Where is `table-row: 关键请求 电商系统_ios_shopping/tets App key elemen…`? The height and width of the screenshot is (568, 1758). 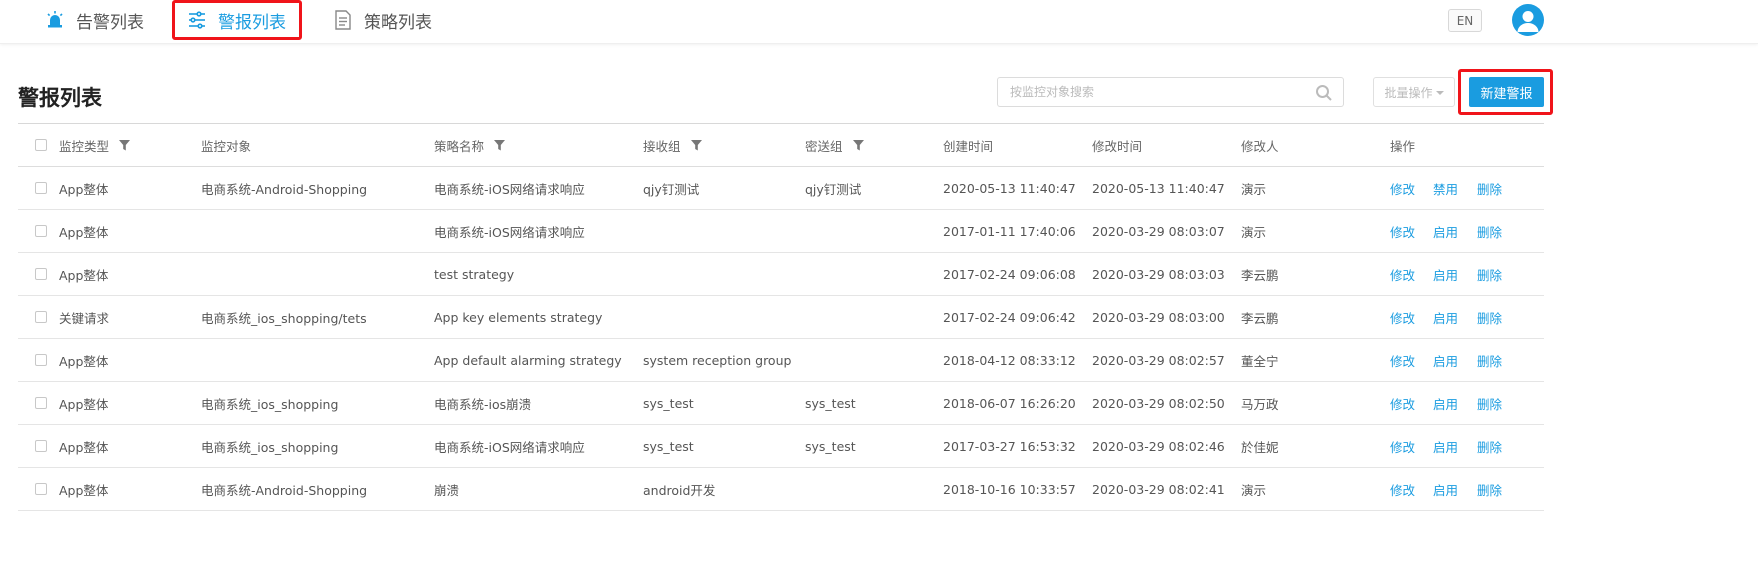
table-row: 关键请求 电商系统_ios_shopping/tets App key elemen… is located at coordinates (781, 317).